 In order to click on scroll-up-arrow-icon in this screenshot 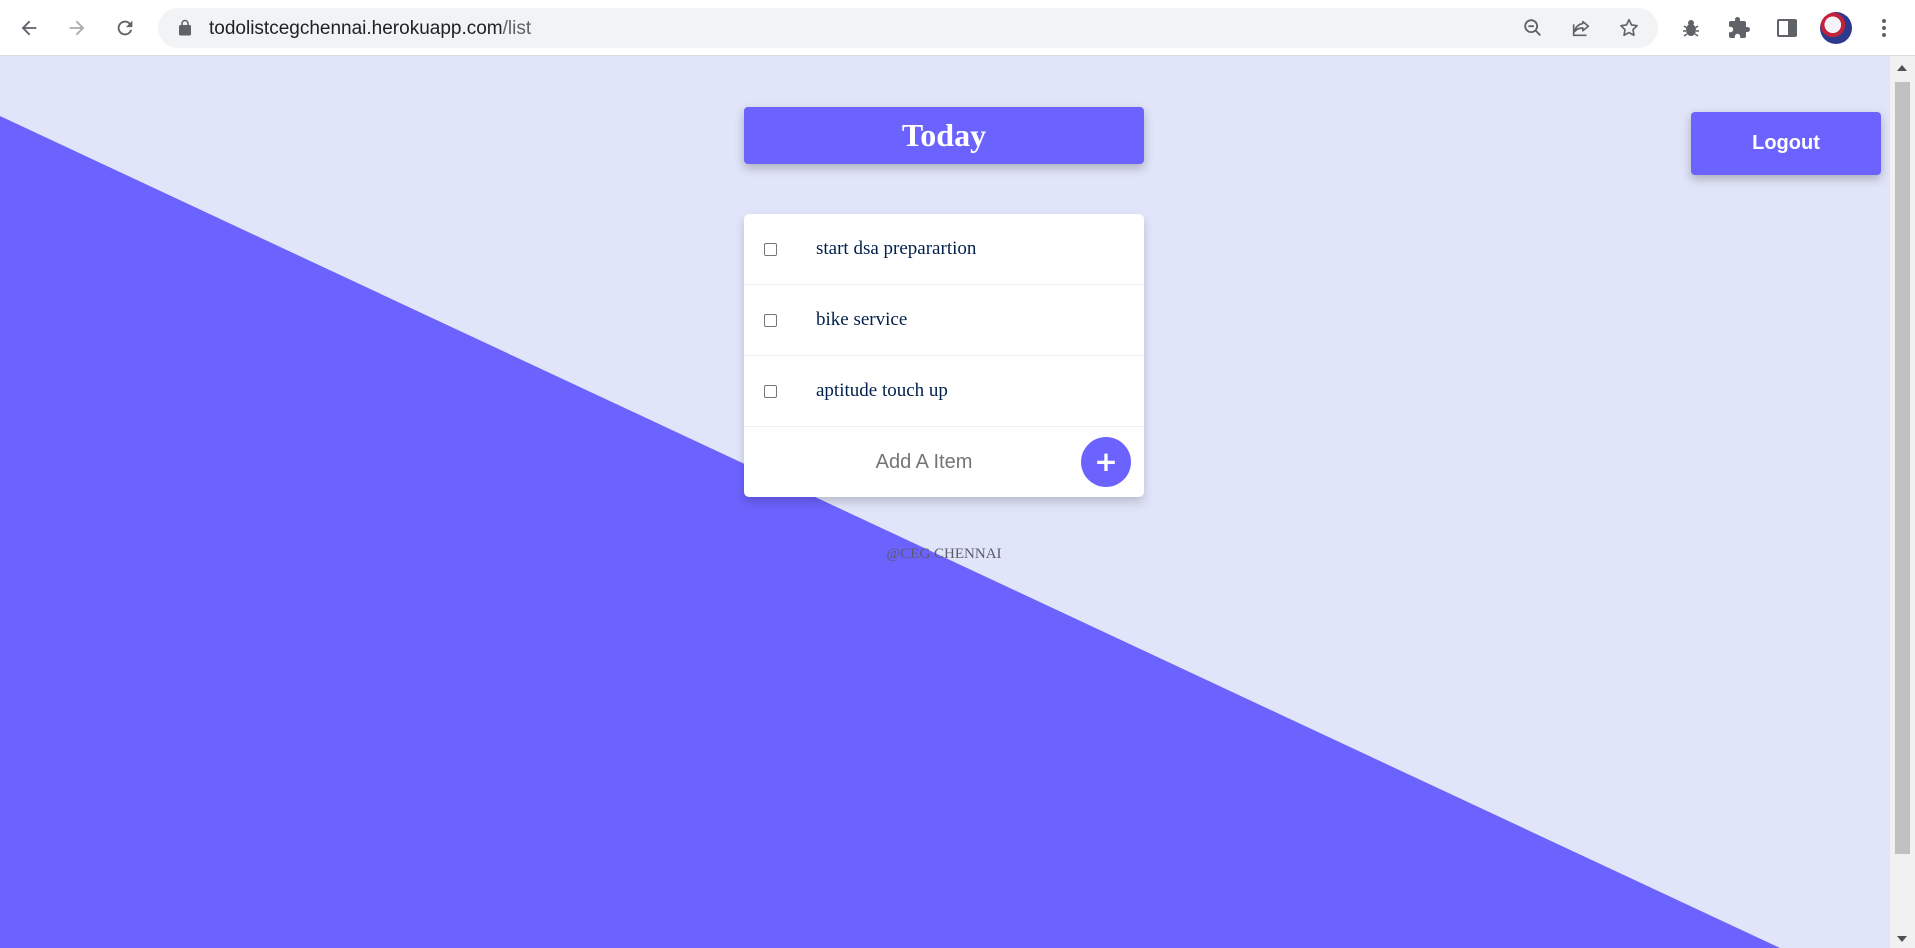, I will do `click(1902, 68)`.